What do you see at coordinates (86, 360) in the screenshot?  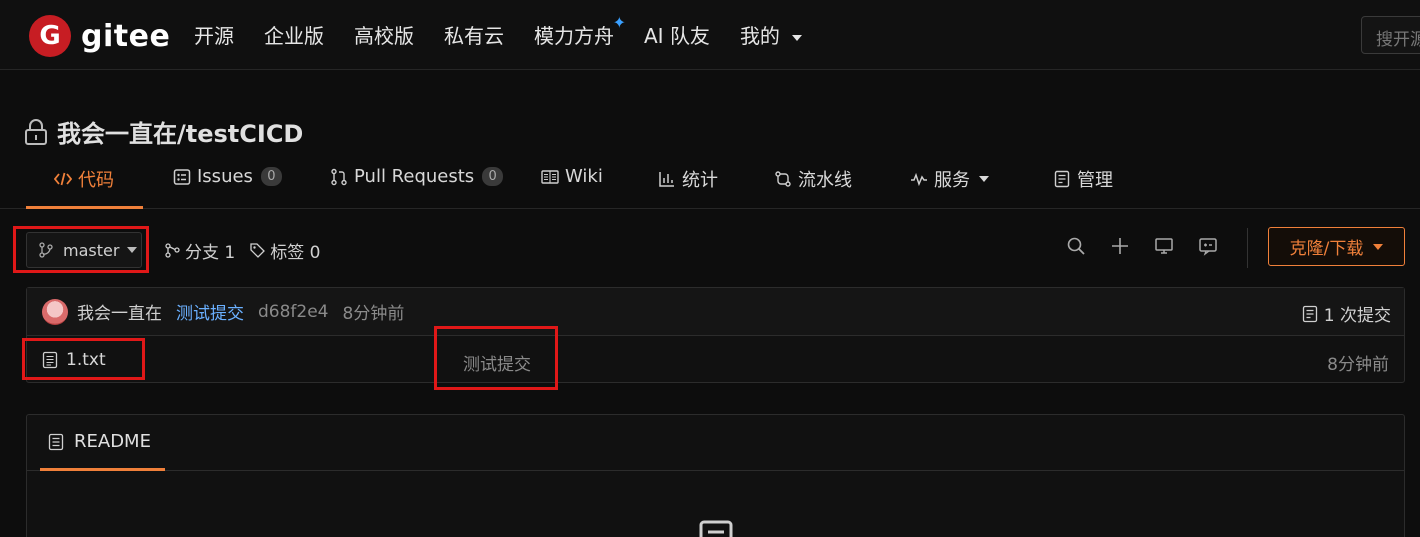 I see `file-name: 1.txt` at bounding box center [86, 360].